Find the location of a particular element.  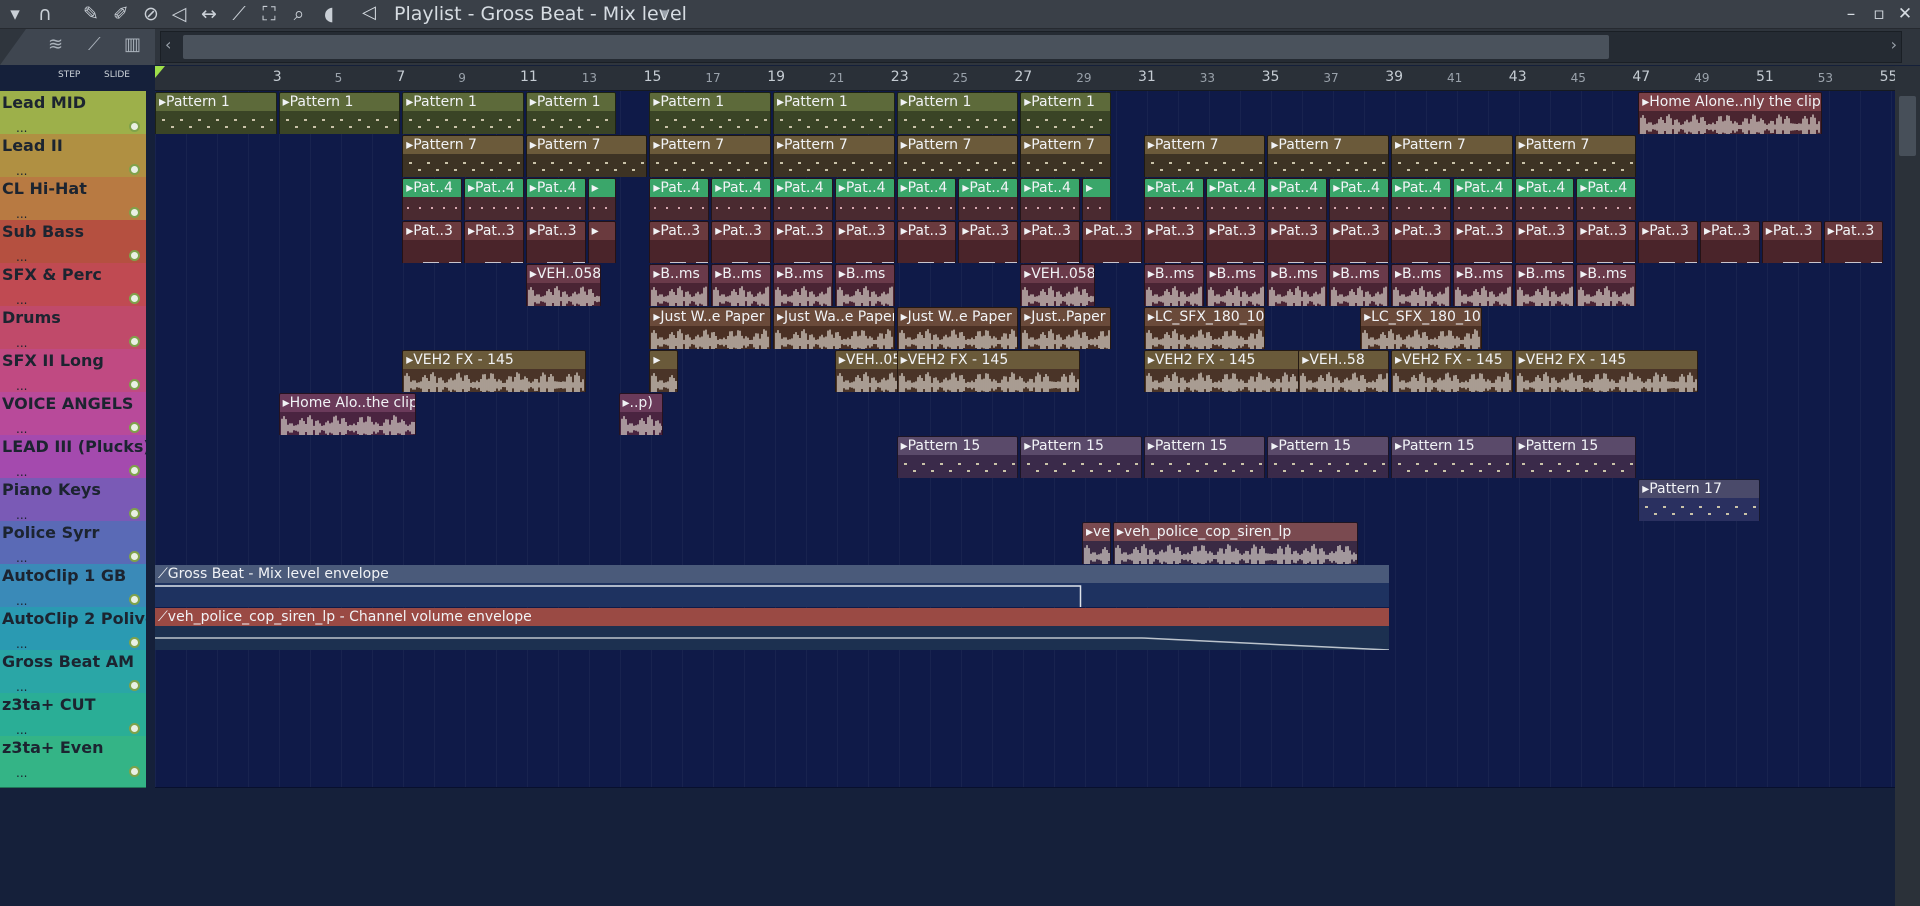

clip-label: ▸Just W..e Paper is located at coordinates (957, 317).